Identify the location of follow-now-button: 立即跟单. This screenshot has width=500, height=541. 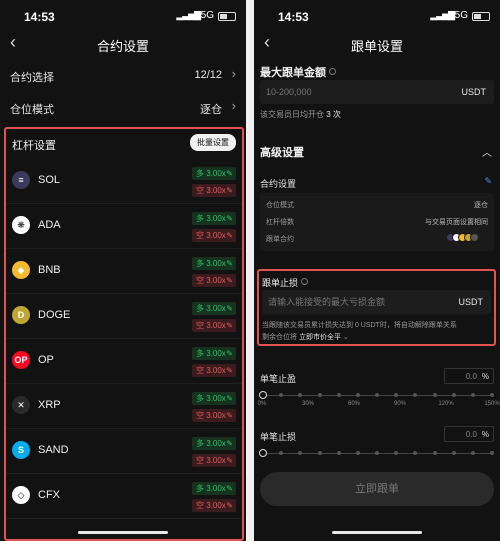
(377, 489).